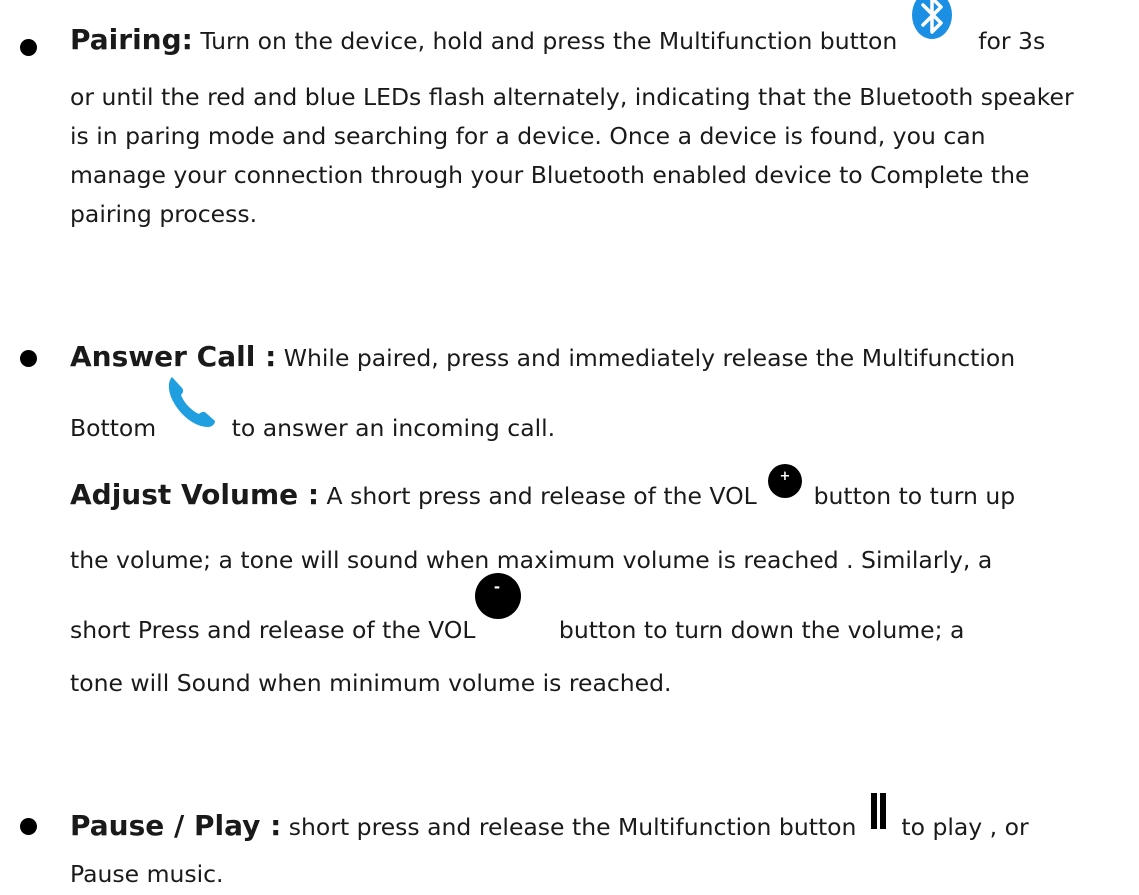 This screenshot has height=895, width=1139. I want to click on bluetooth-icon, so click(932, 36).